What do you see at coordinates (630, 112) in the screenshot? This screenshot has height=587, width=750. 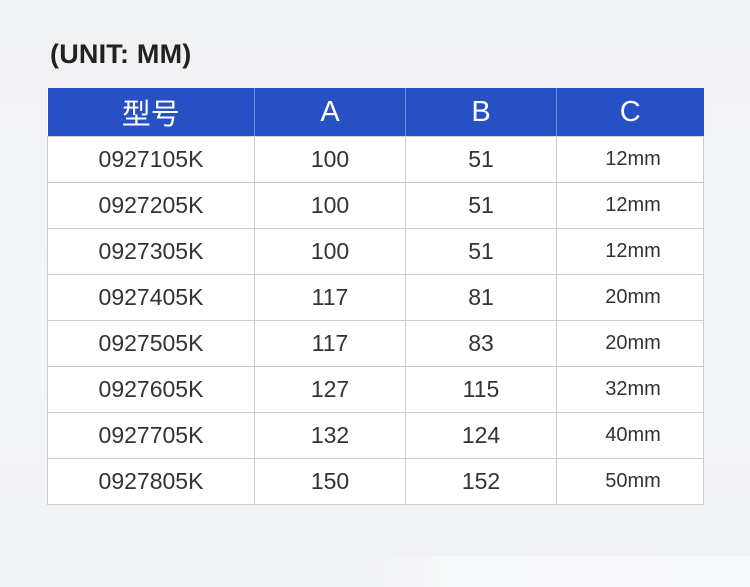 I see `header-c: C` at bounding box center [630, 112].